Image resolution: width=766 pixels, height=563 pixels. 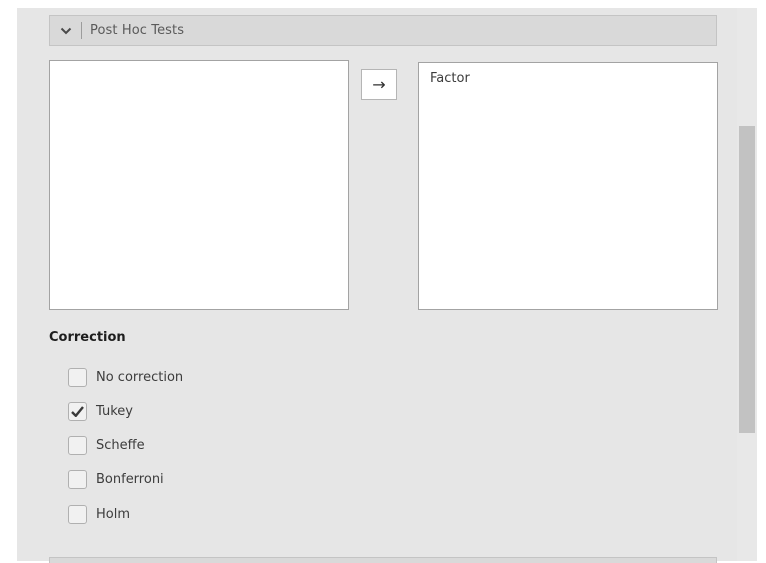 I want to click on option-label: Tukey, so click(x=114, y=411).